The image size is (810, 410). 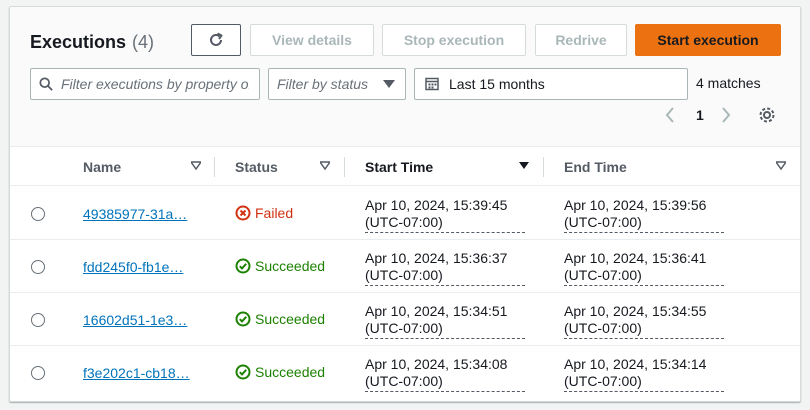 I want to click on error-icon, so click(x=243, y=213).